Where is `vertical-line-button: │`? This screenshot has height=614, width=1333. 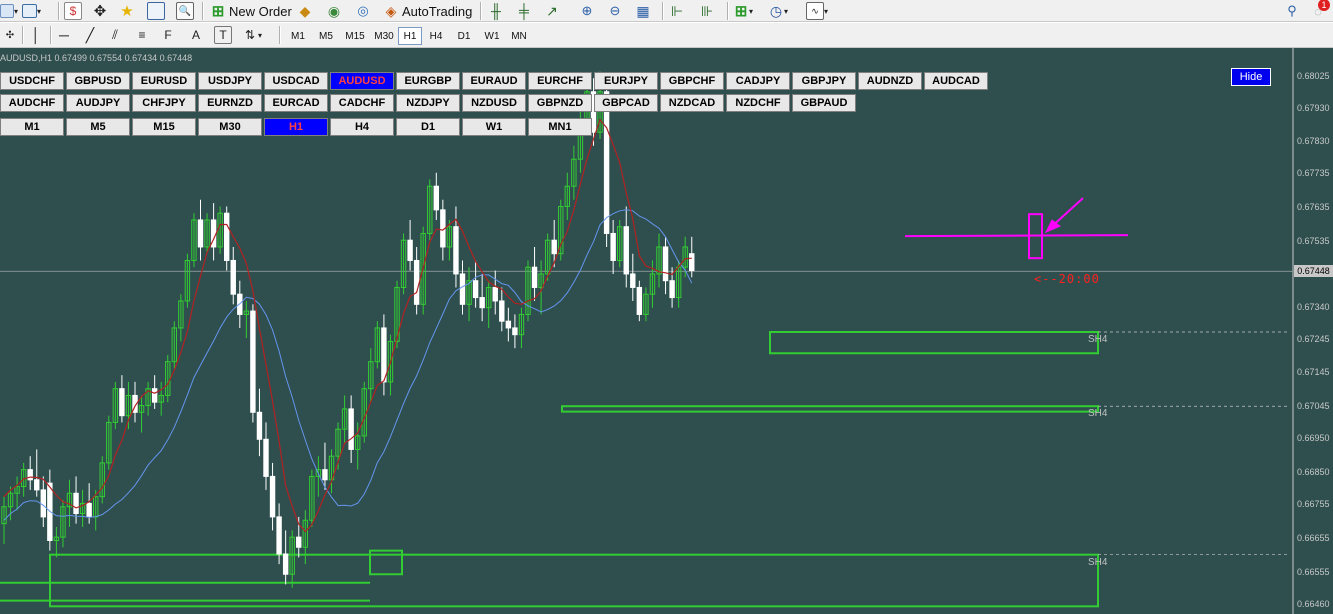 vertical-line-button: │ is located at coordinates (36, 35).